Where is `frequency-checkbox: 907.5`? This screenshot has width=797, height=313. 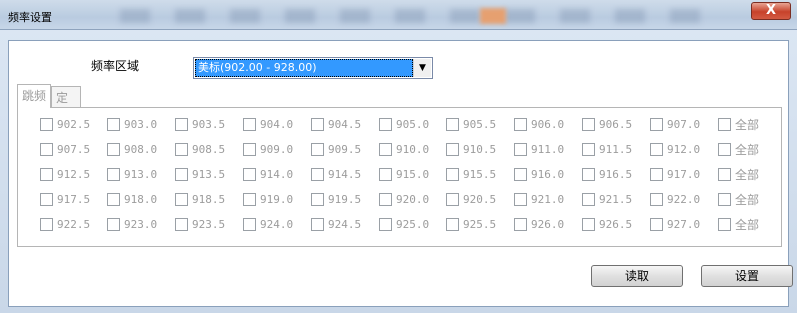 frequency-checkbox: 907.5 is located at coordinates (65, 149).